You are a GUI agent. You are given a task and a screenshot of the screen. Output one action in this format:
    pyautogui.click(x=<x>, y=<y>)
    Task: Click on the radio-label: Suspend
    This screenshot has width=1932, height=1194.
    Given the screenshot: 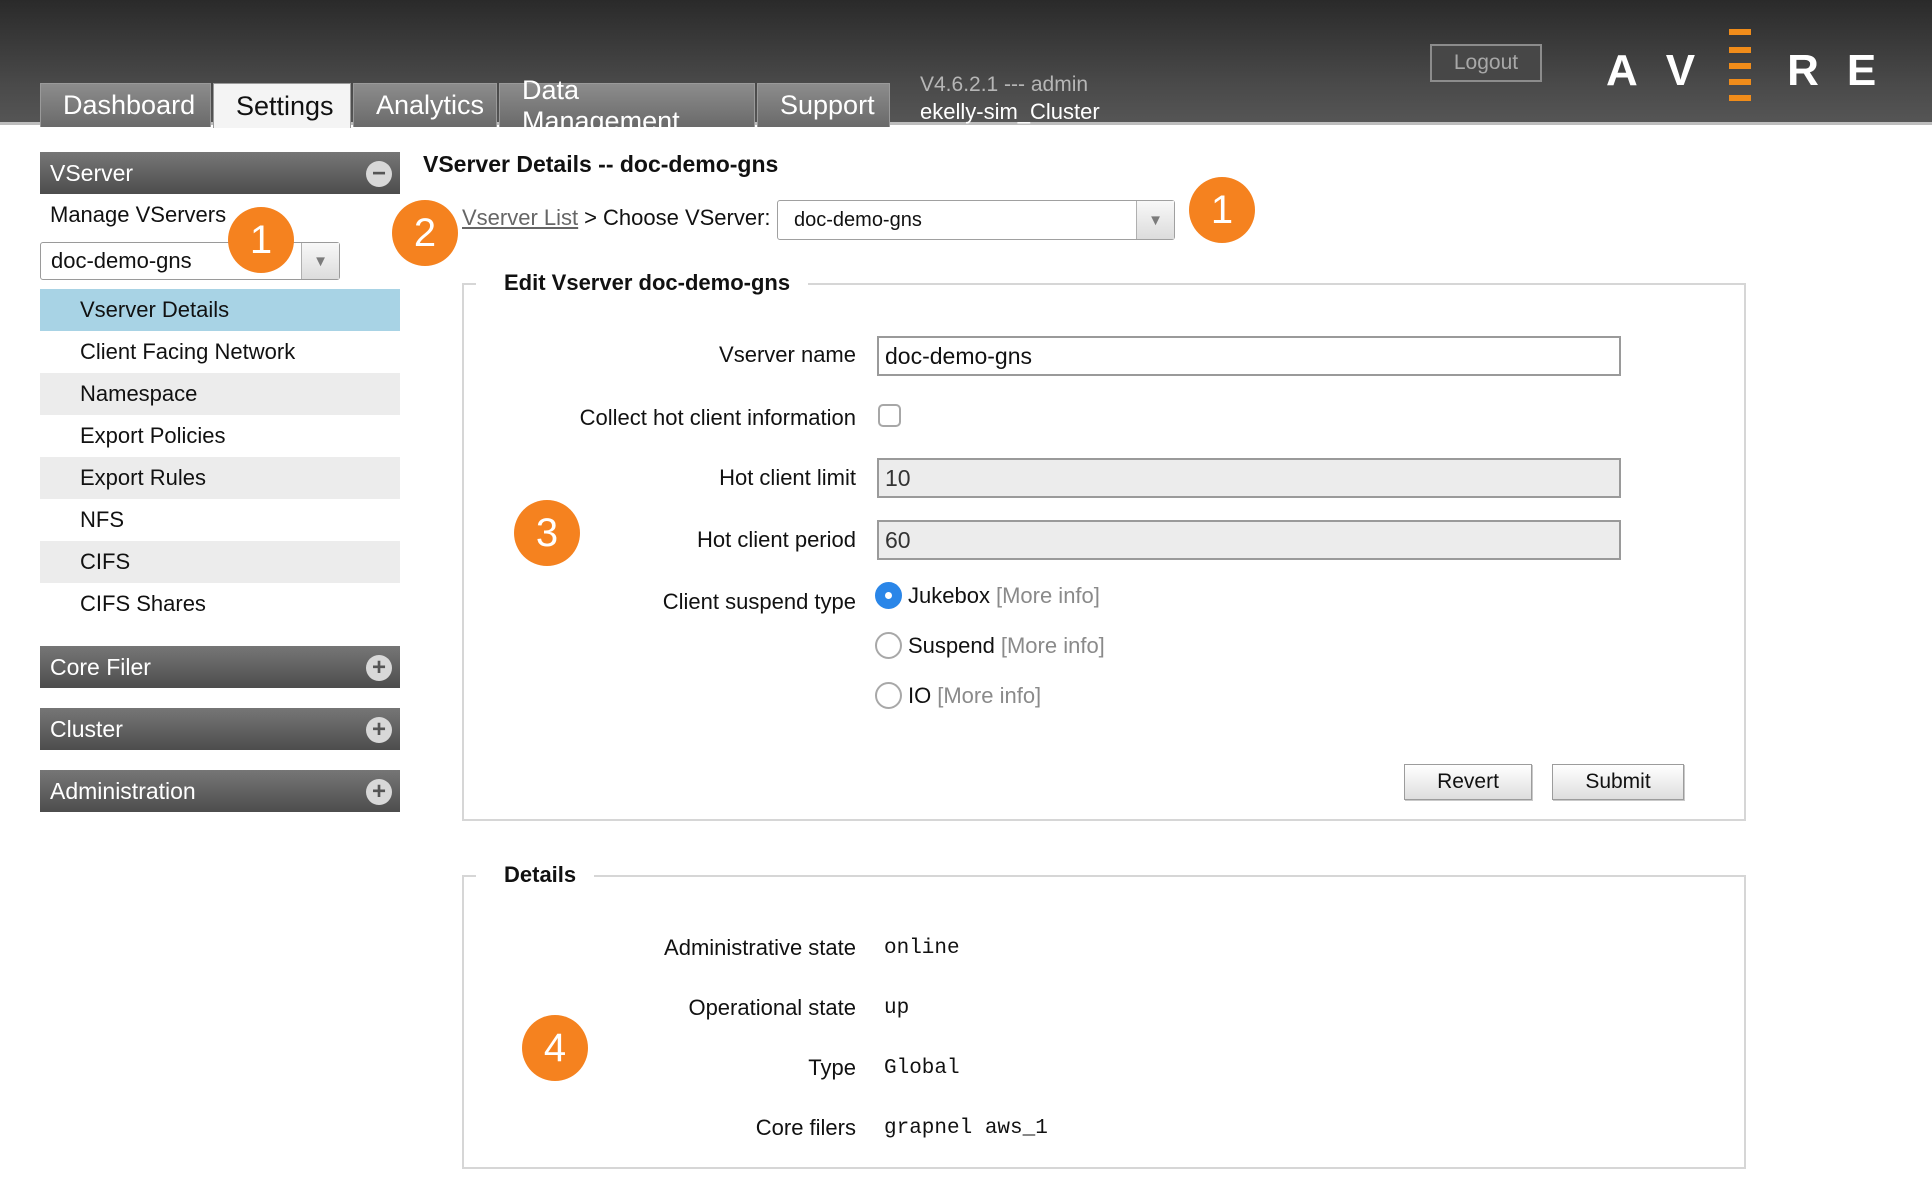 What is the action you would take?
    pyautogui.click(x=951, y=645)
    